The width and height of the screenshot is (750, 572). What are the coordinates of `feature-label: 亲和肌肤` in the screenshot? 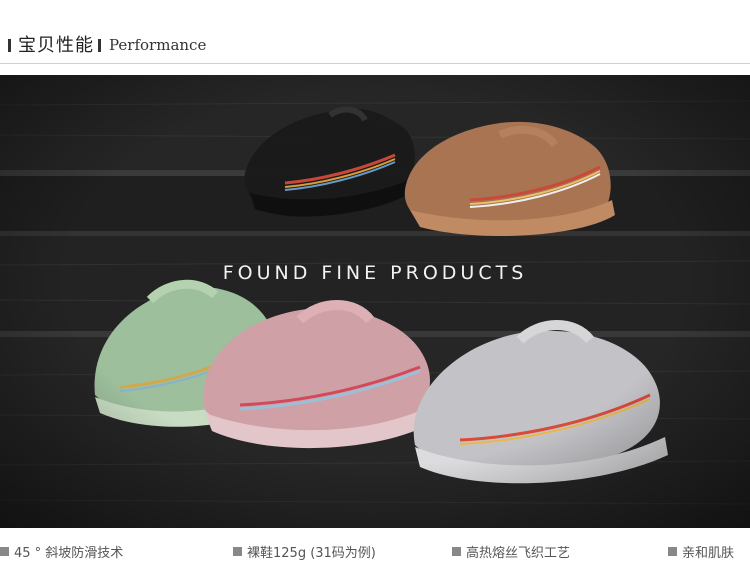 It's located at (708, 553).